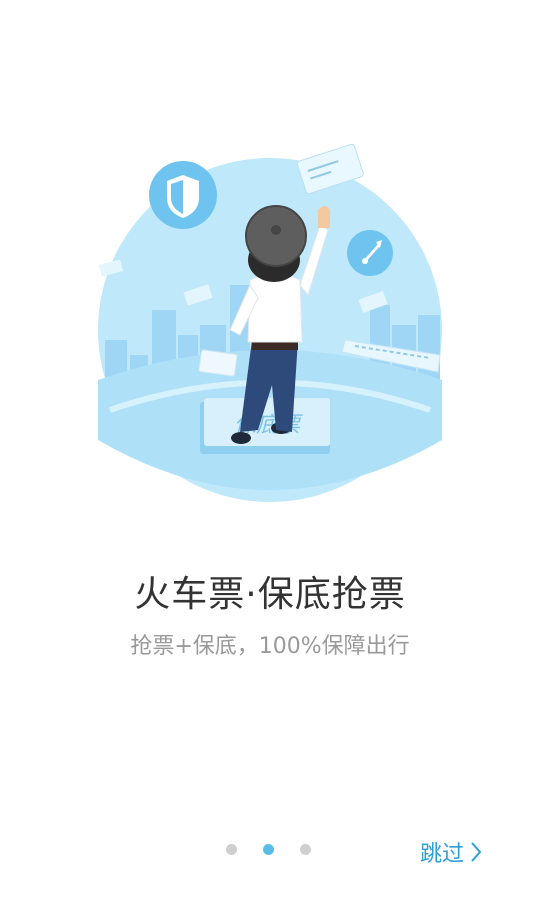  Describe the element at coordinates (270, 646) in the screenshot. I see `slide-subtitle: 抢票+保底，100%保障出行` at that location.